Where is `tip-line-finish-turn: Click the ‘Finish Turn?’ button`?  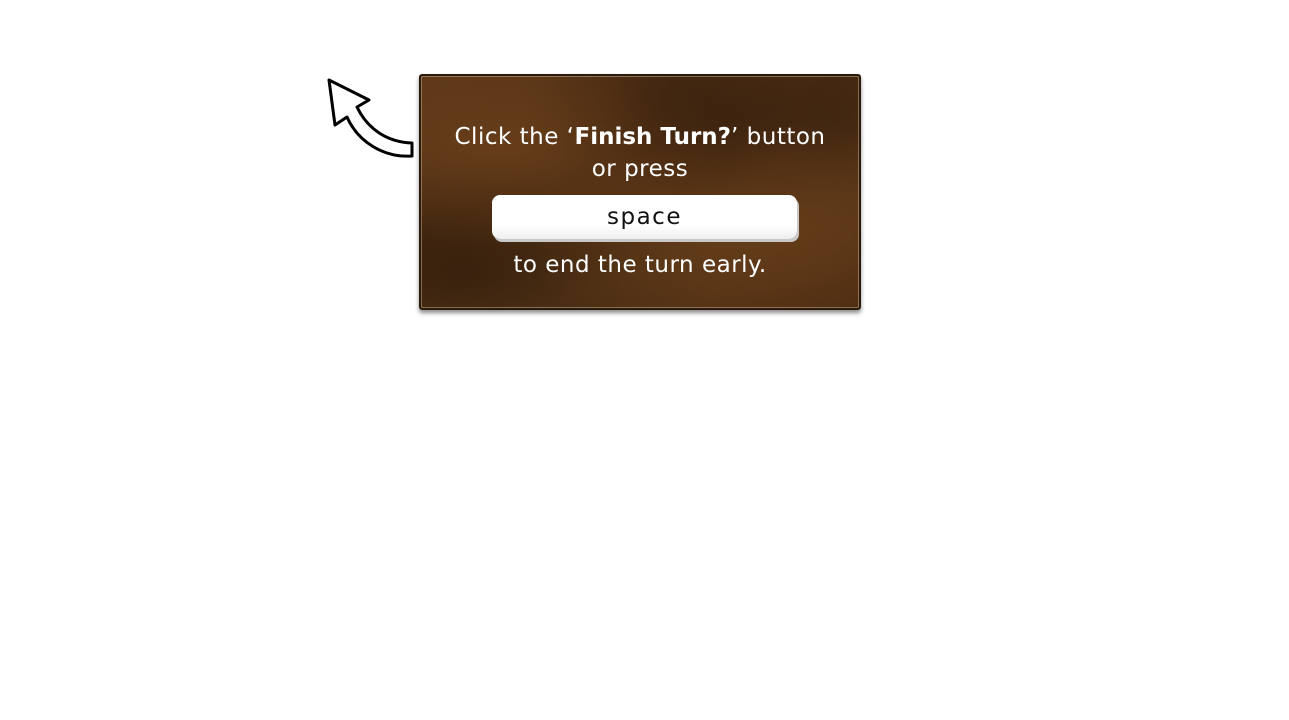
tip-line-finish-turn: Click the ‘Finish Turn?’ button is located at coordinates (640, 137).